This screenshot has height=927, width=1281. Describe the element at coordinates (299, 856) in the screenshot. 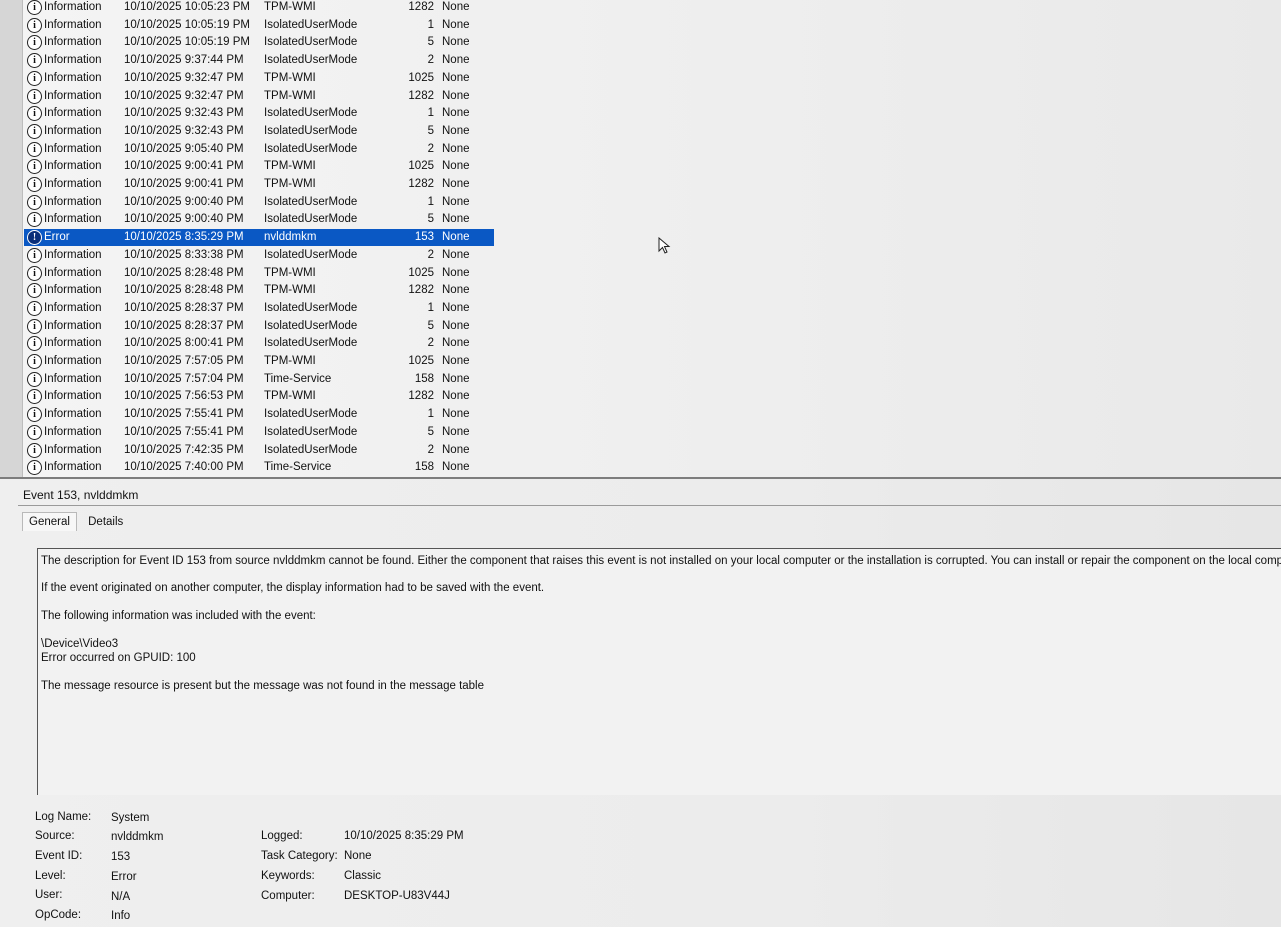

I see `task-category-label: Task Category:` at that location.